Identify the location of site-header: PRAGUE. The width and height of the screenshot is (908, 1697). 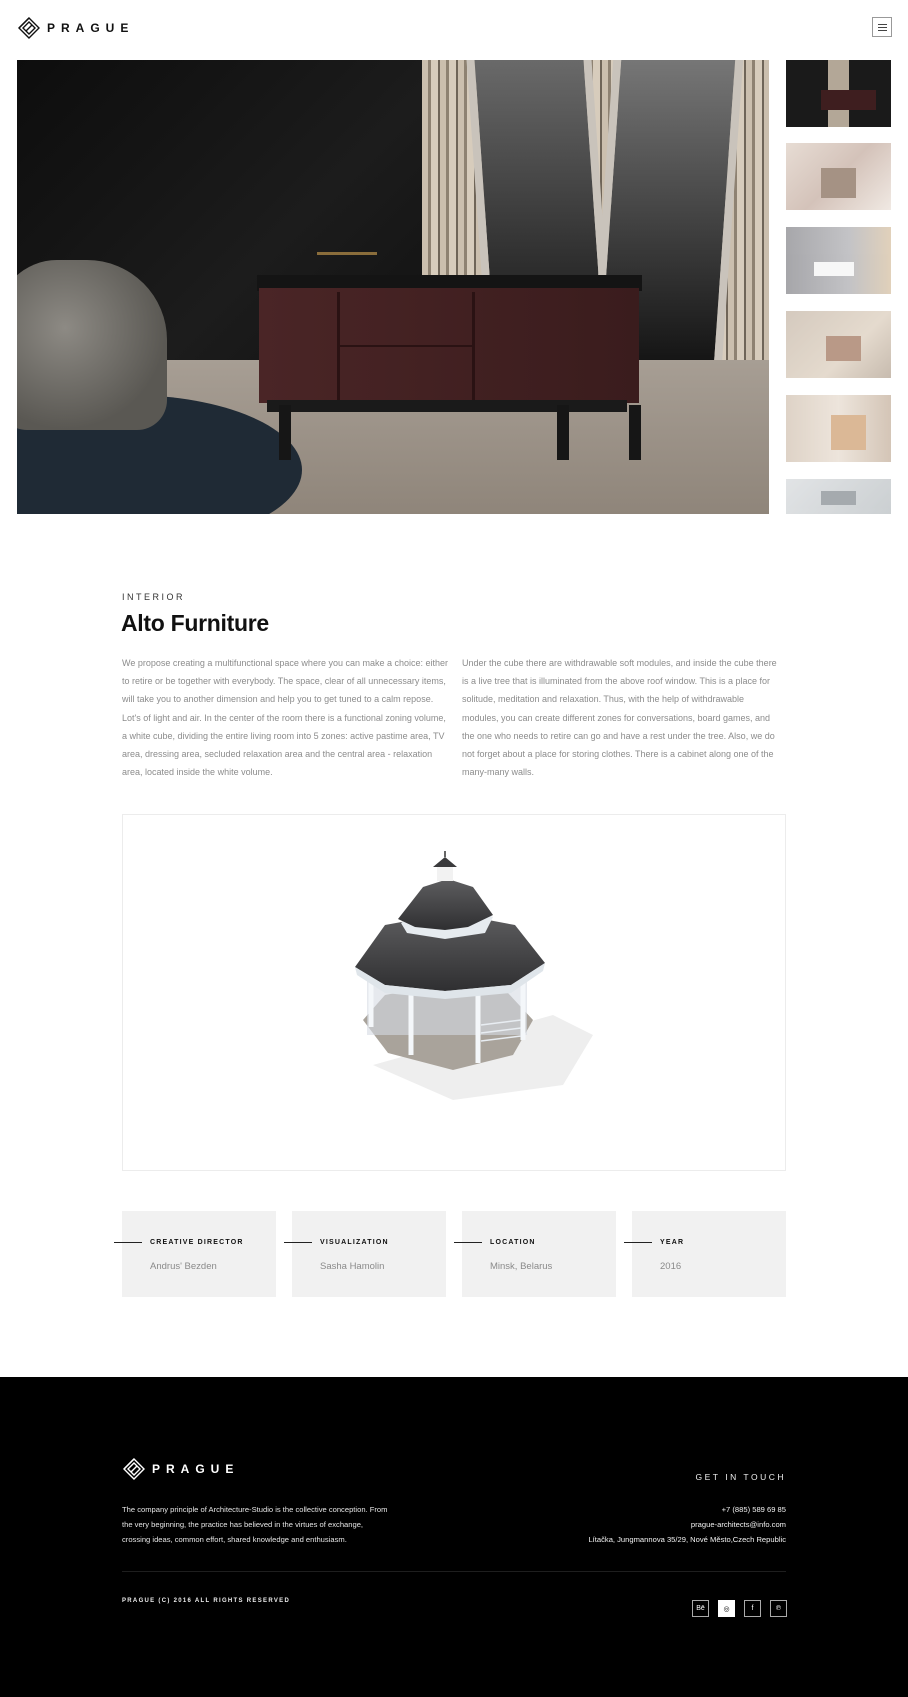
(454, 30).